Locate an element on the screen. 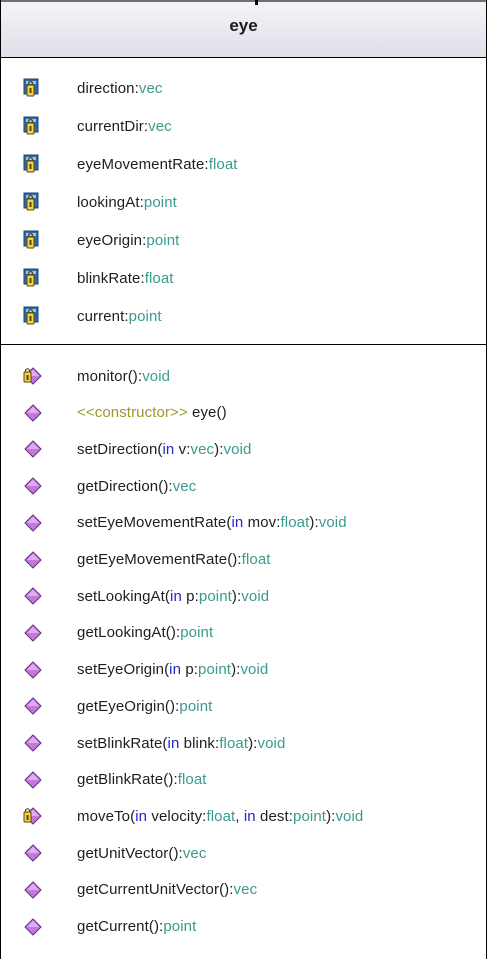  operation-signature: getCurrentUnitVector():vec is located at coordinates (167, 889).